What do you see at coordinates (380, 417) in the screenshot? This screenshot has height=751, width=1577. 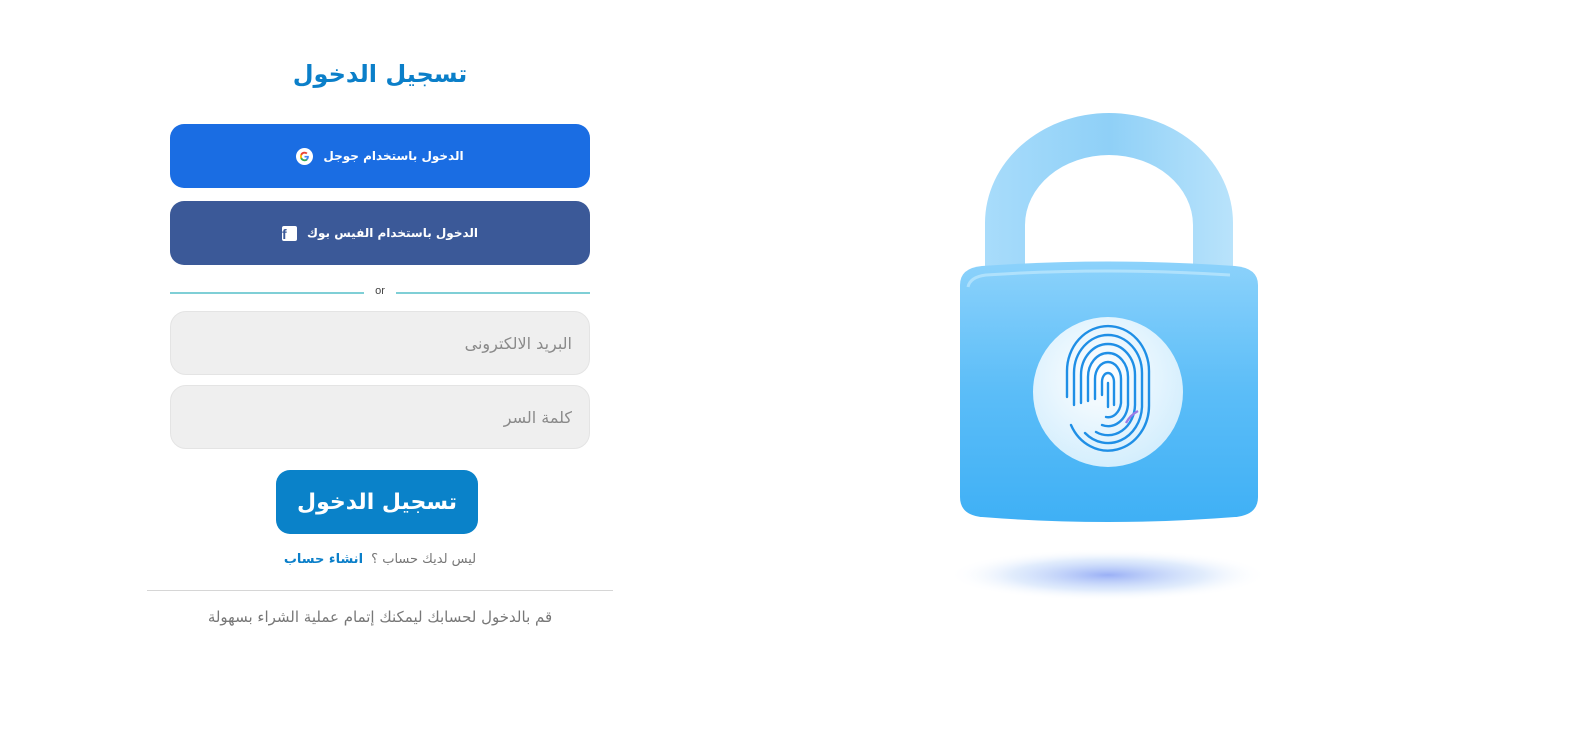 I see `password-field` at bounding box center [380, 417].